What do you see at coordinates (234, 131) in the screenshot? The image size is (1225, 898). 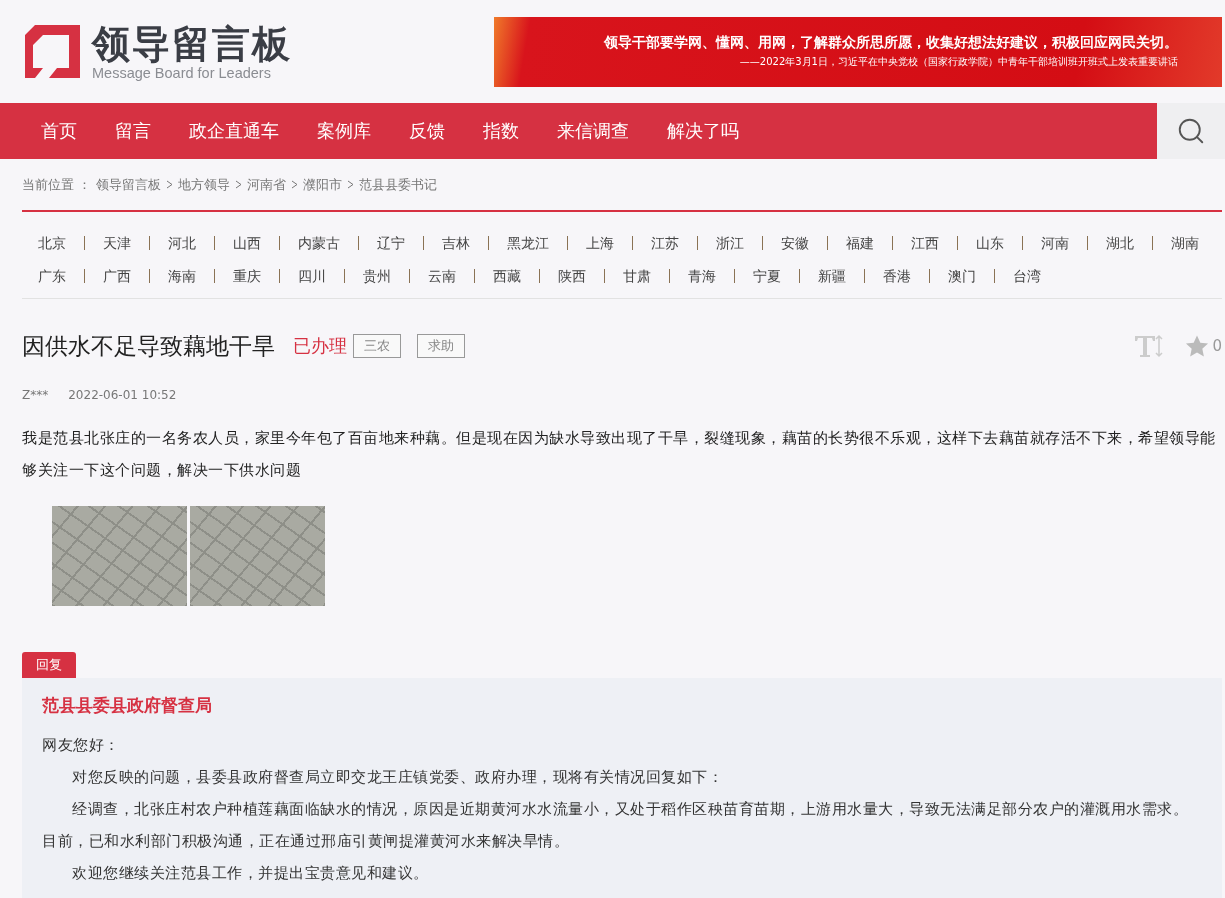 I see `nav-link: 政企直通车` at bounding box center [234, 131].